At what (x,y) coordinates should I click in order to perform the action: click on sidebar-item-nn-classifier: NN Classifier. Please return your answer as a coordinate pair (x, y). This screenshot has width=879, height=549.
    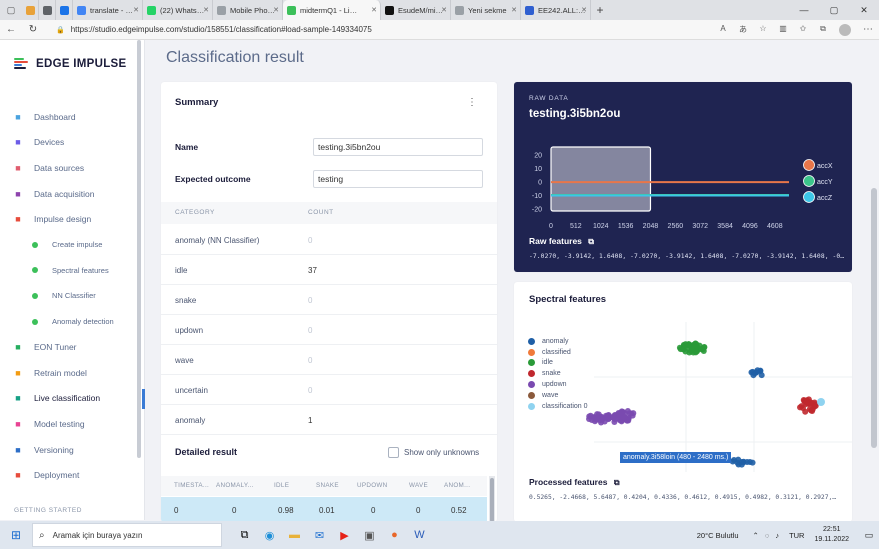
    Looking at the image, I should click on (72, 296).